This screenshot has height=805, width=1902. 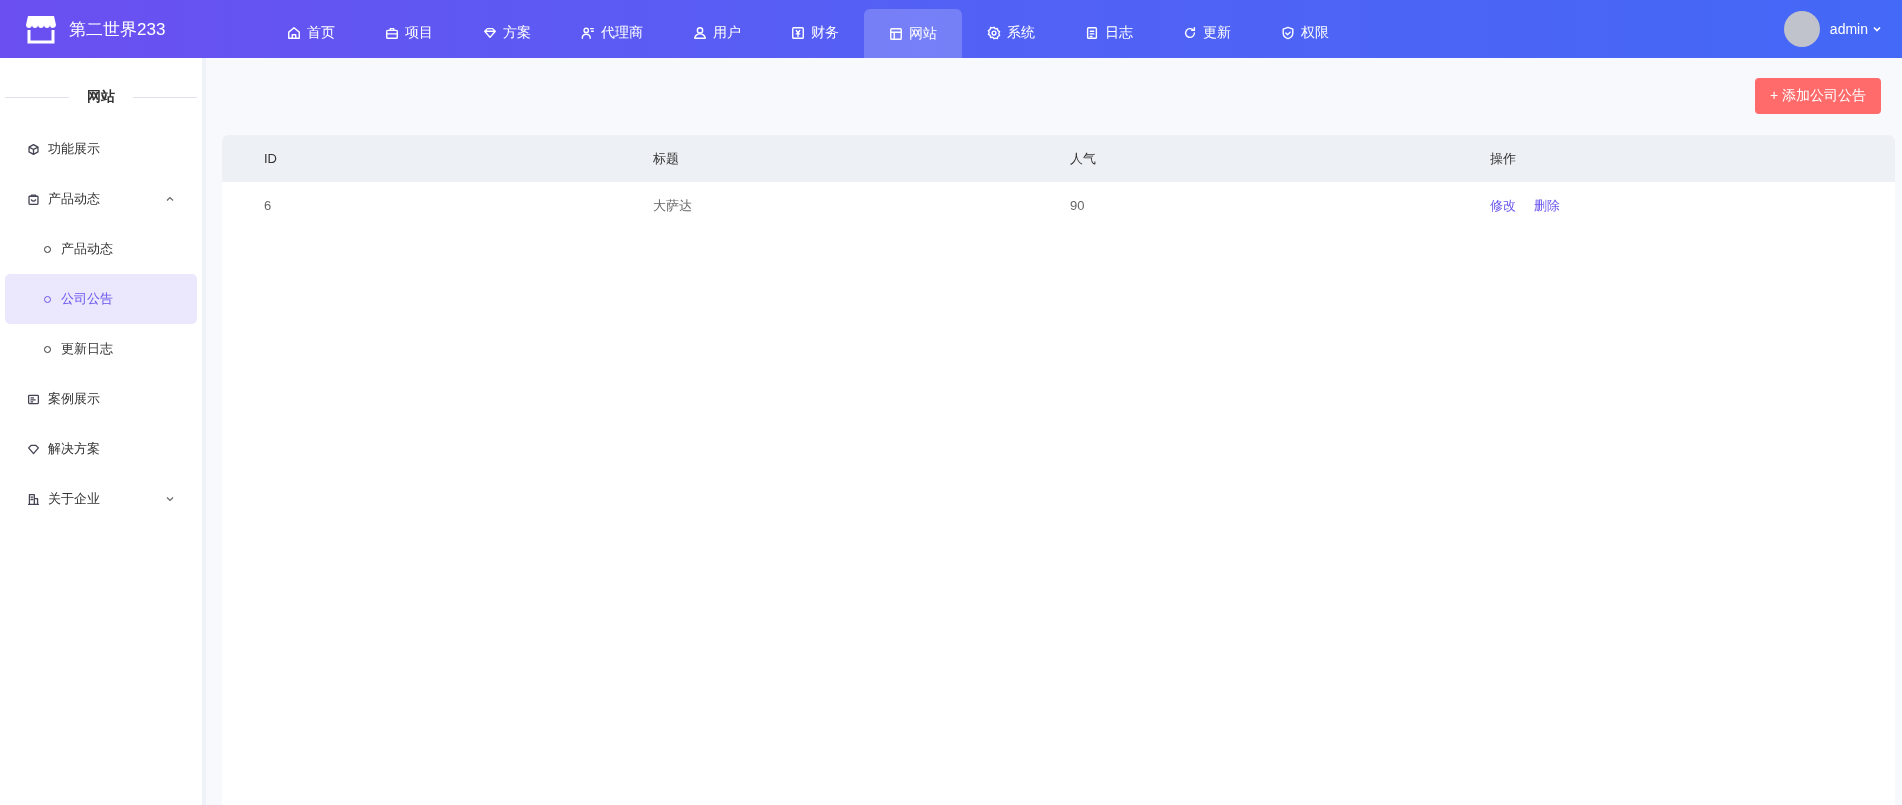 I want to click on submenu-item: 公司公告, so click(x=101, y=299).